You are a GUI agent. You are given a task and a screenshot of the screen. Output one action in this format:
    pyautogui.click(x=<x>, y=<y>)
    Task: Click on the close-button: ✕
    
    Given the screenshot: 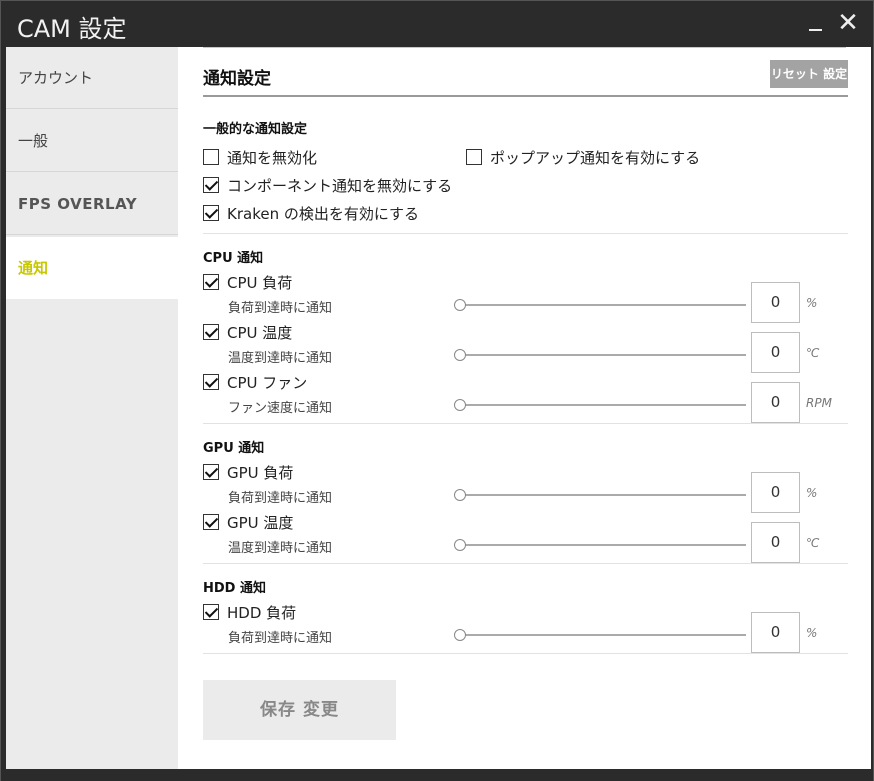 What is the action you would take?
    pyautogui.click(x=848, y=23)
    